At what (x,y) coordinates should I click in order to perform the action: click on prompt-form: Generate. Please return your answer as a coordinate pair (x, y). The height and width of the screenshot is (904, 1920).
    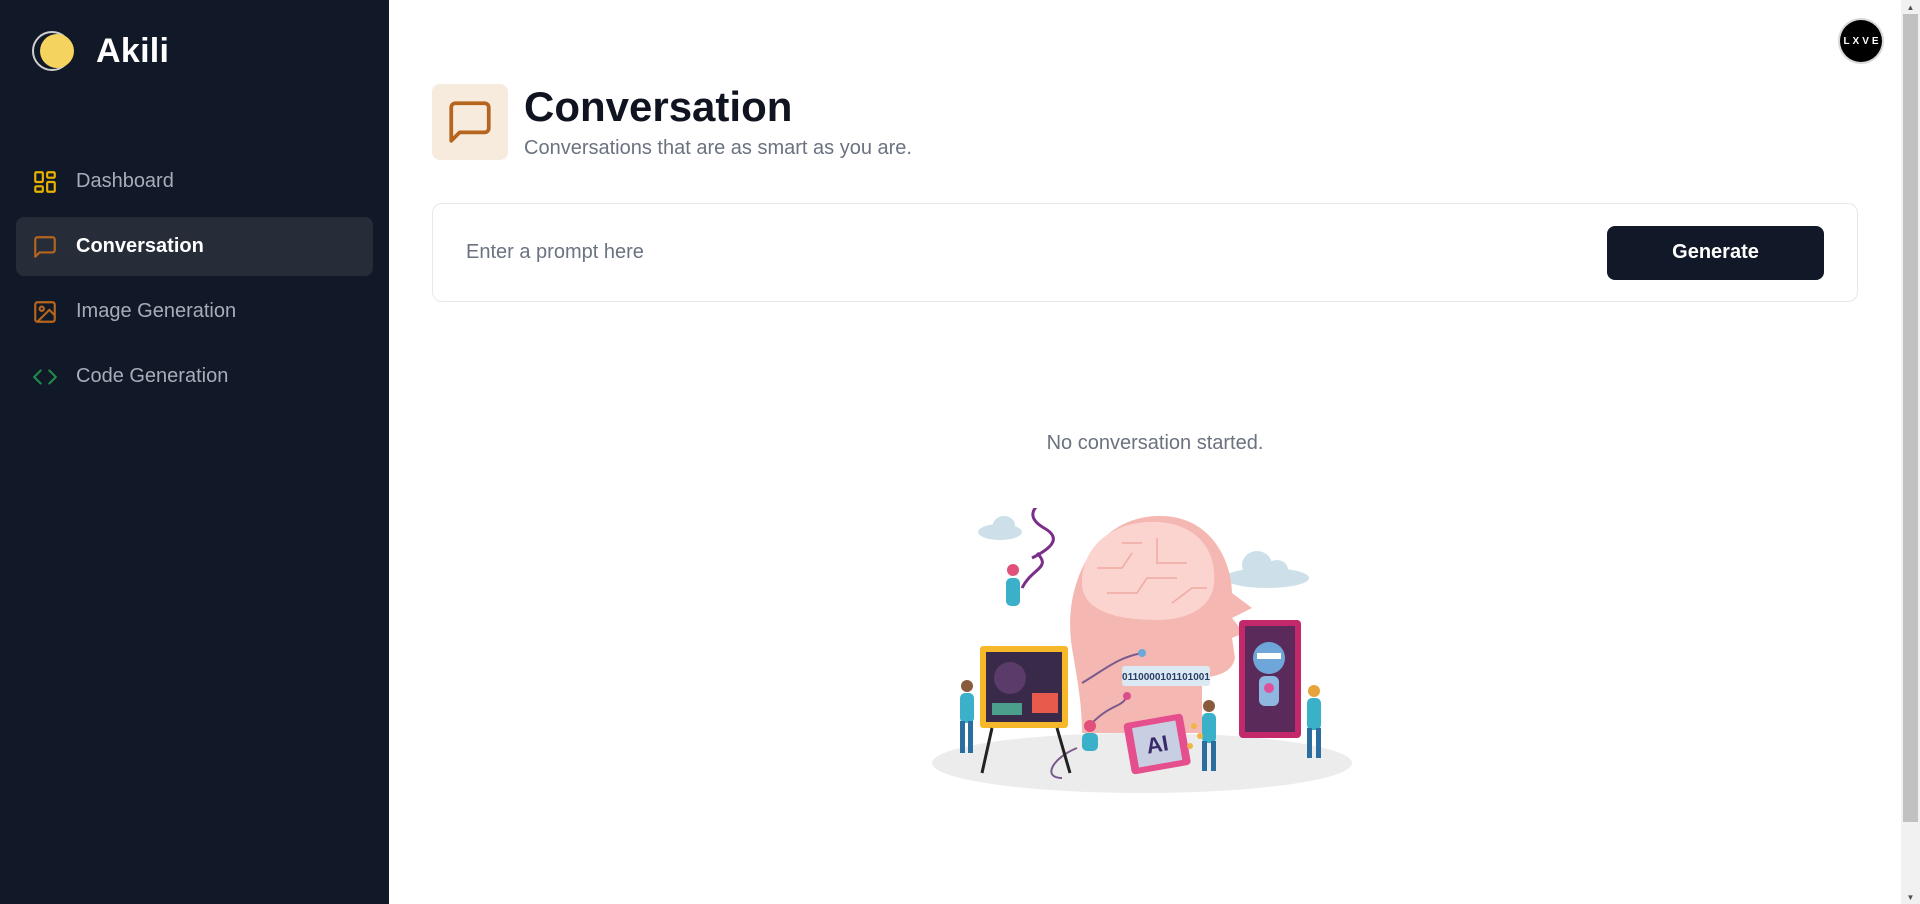
    Looking at the image, I should click on (1145, 252).